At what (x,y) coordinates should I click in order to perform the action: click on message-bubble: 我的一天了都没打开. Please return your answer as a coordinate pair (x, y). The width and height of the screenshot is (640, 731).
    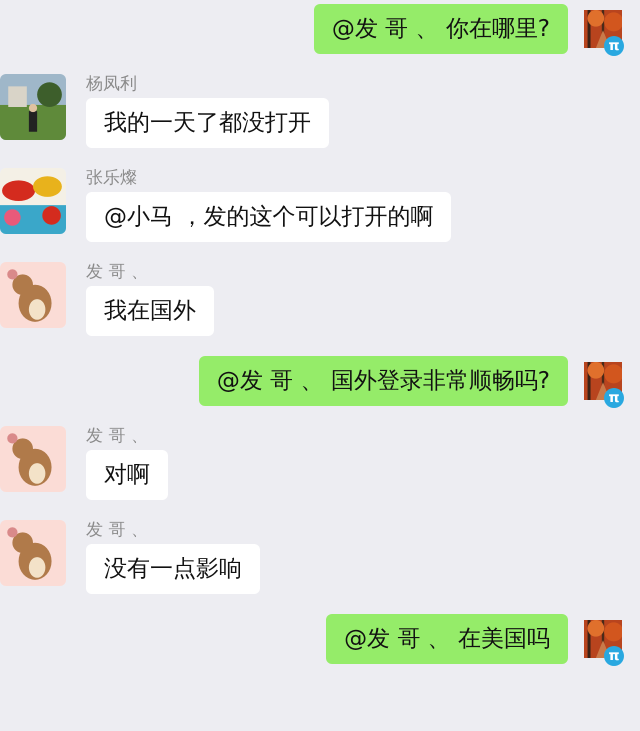
    Looking at the image, I should click on (207, 123).